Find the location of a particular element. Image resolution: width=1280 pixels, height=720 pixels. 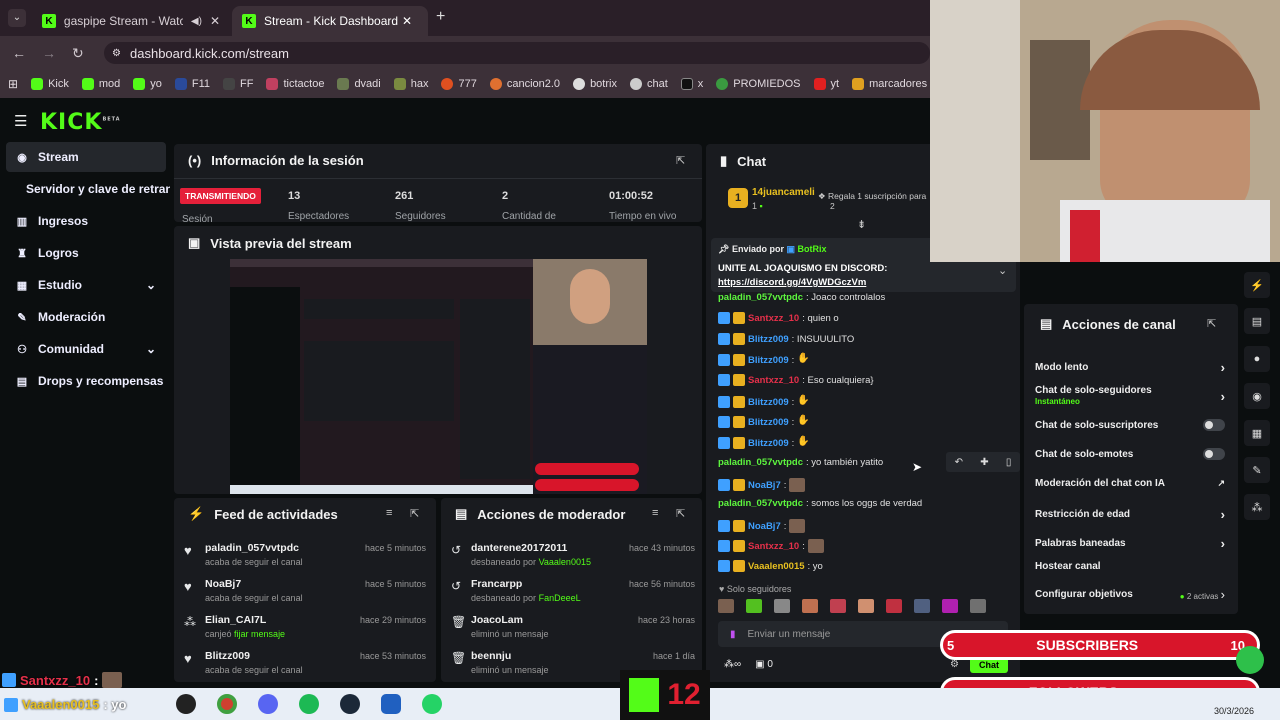

sidebar-item-comunidad: ⚇ Comunidad ⌄ is located at coordinates (86, 349).